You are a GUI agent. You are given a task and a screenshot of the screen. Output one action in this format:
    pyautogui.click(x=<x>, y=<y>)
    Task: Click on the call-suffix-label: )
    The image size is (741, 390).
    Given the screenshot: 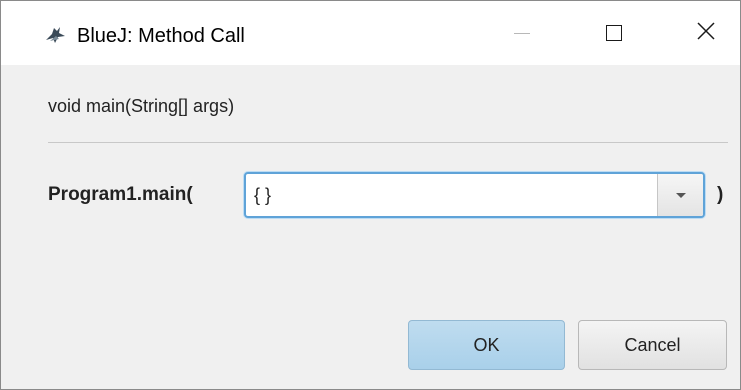 What is the action you would take?
    pyautogui.click(x=720, y=194)
    